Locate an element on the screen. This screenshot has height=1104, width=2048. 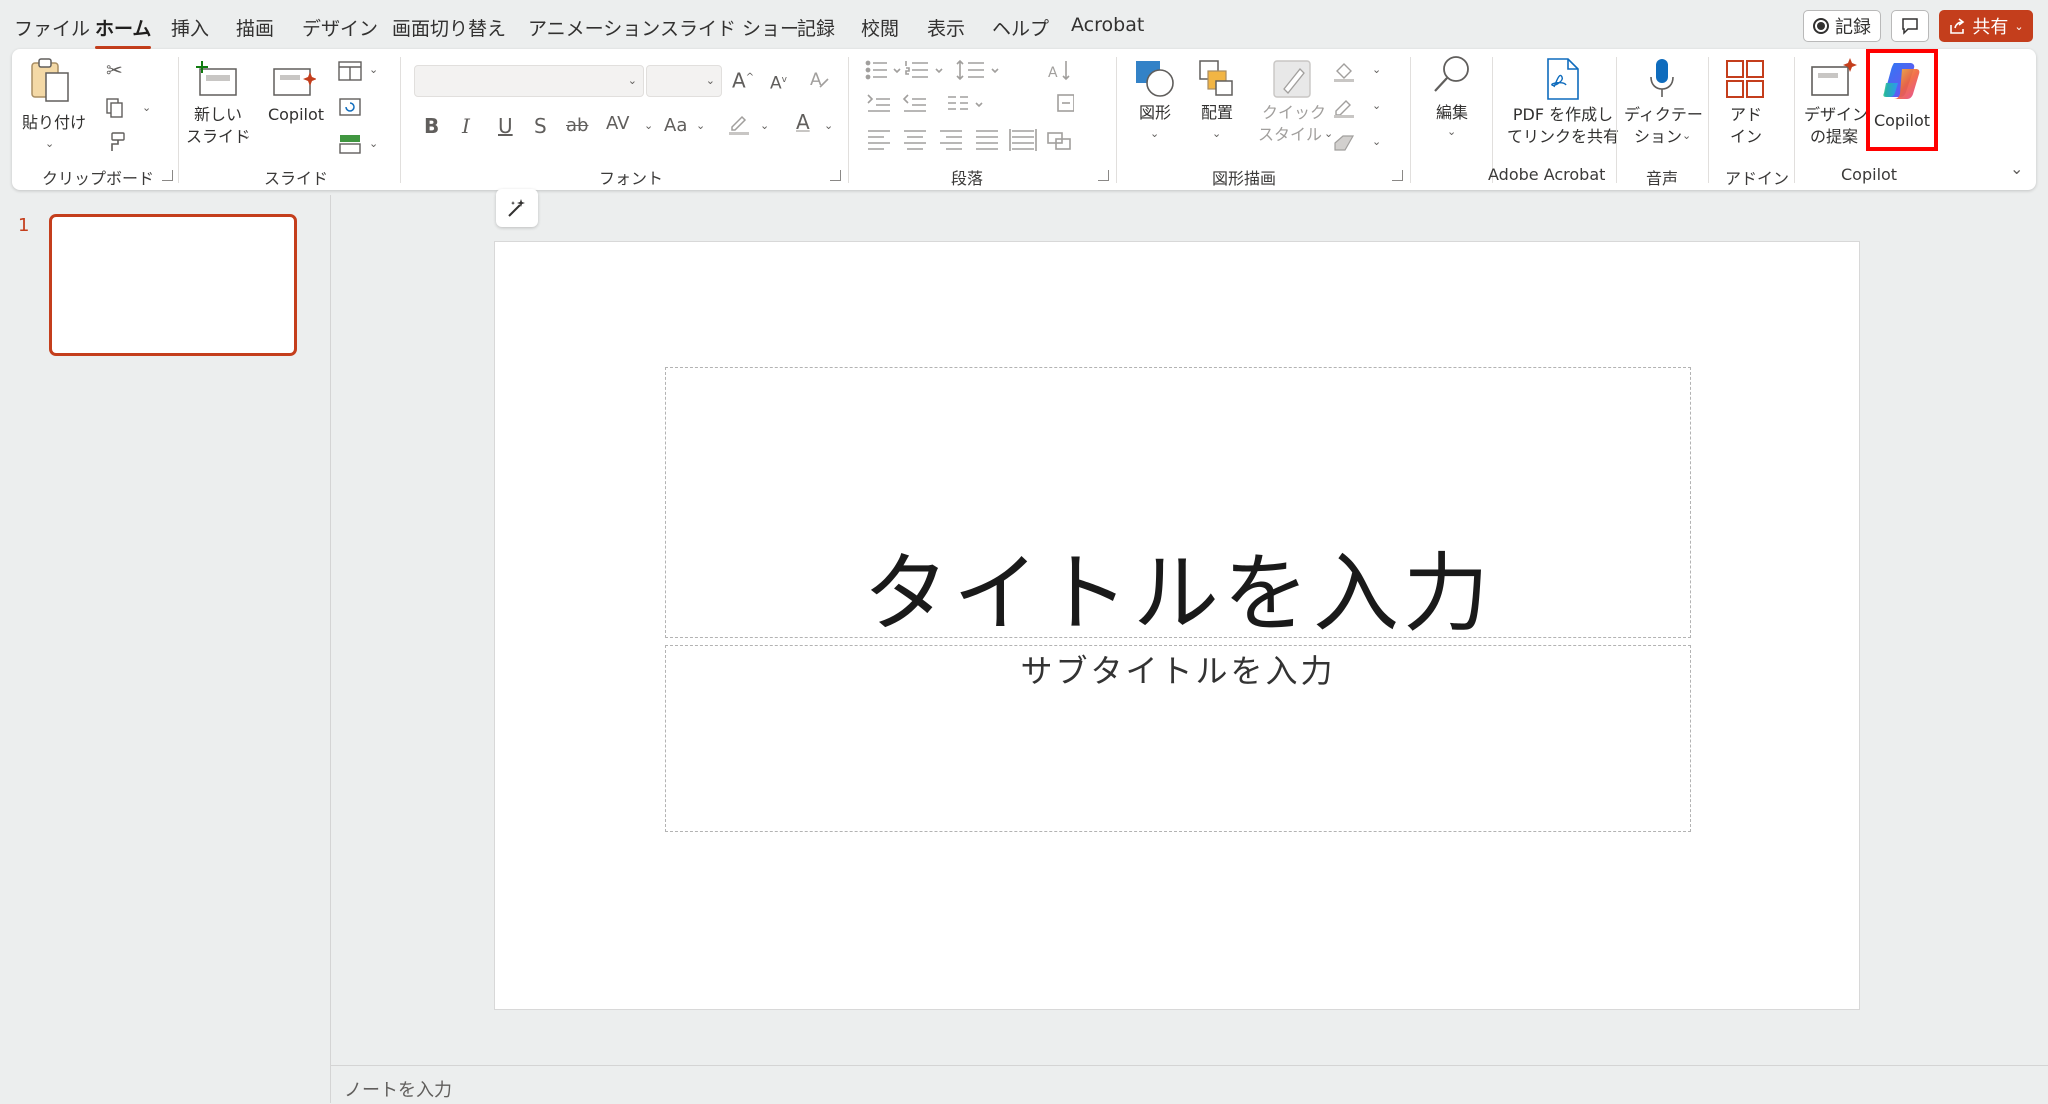
editing-label: 編集 is located at coordinates (1451, 112).